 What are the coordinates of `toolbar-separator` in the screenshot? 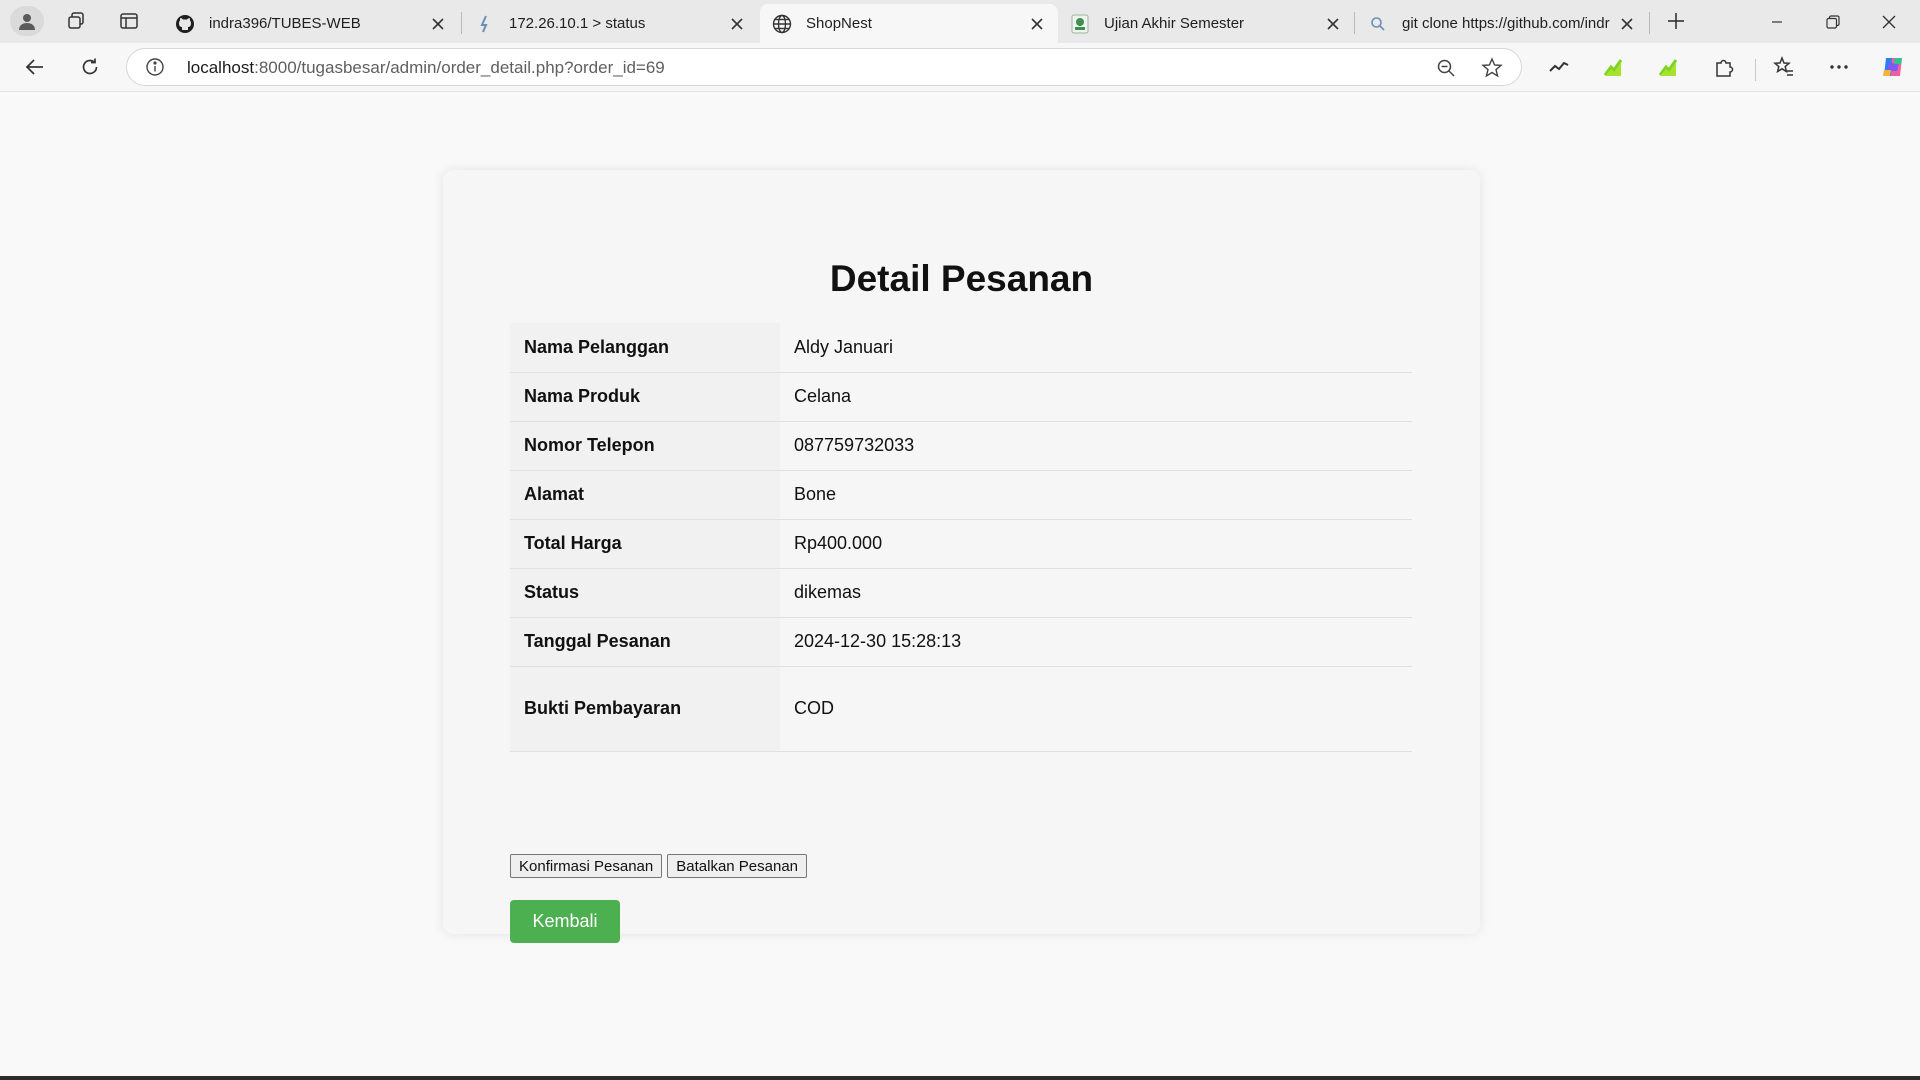 It's located at (1755, 70).